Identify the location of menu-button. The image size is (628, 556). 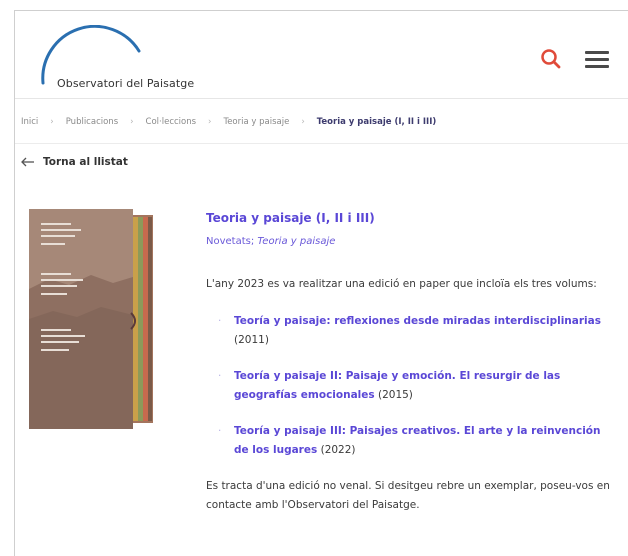
(597, 60).